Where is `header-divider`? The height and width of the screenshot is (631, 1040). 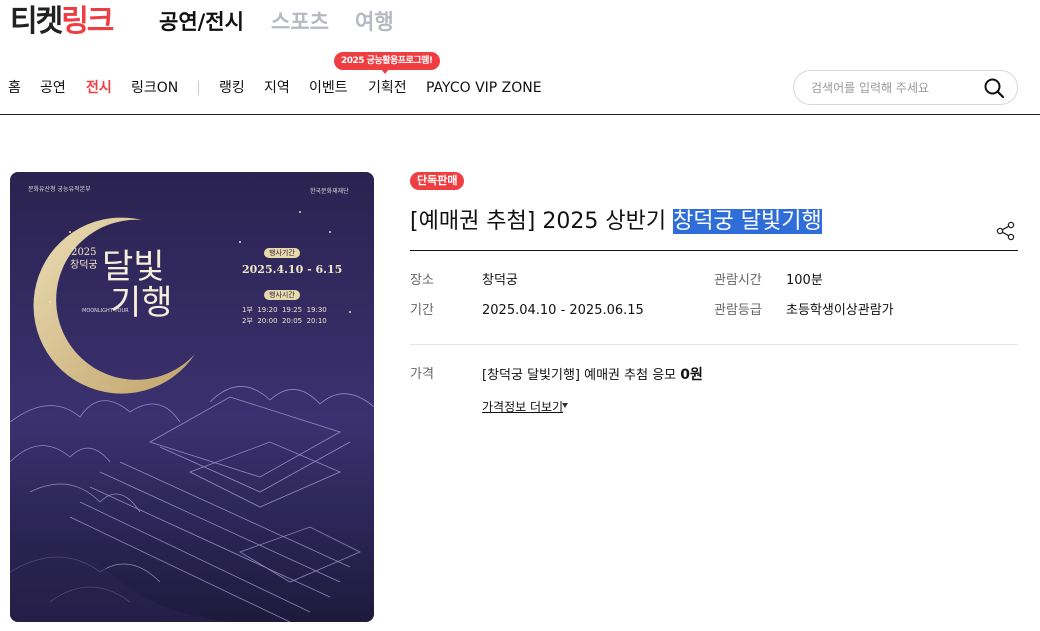
header-divider is located at coordinates (520, 114).